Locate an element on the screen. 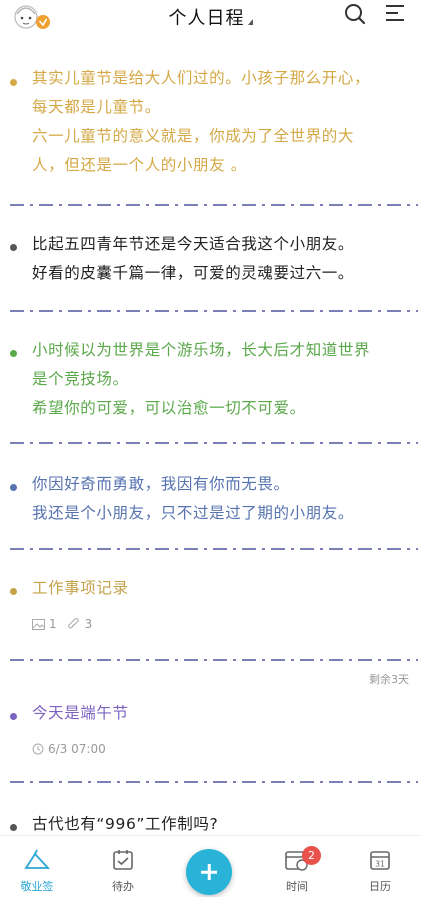  title-dropdown-icon is located at coordinates (250, 22).